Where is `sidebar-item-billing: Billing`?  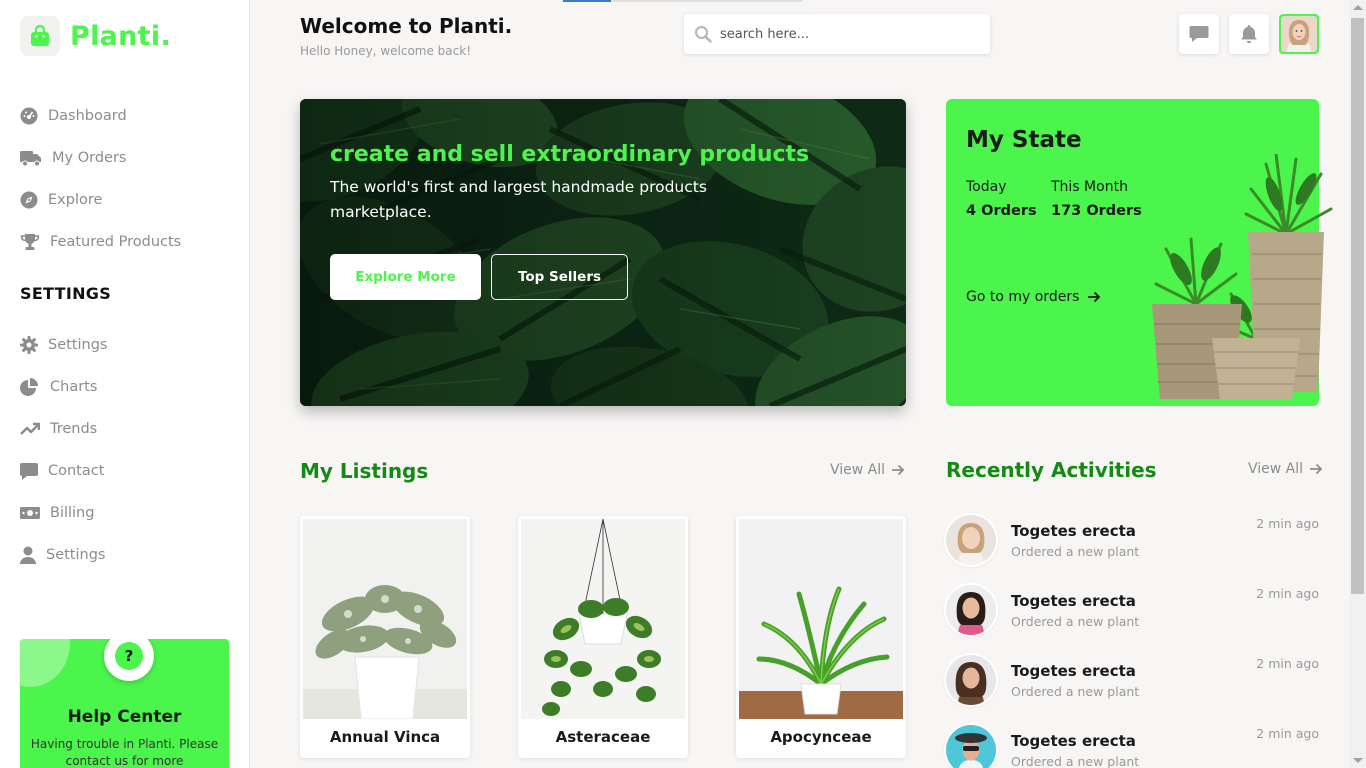 sidebar-item-billing: Billing is located at coordinates (63, 513).